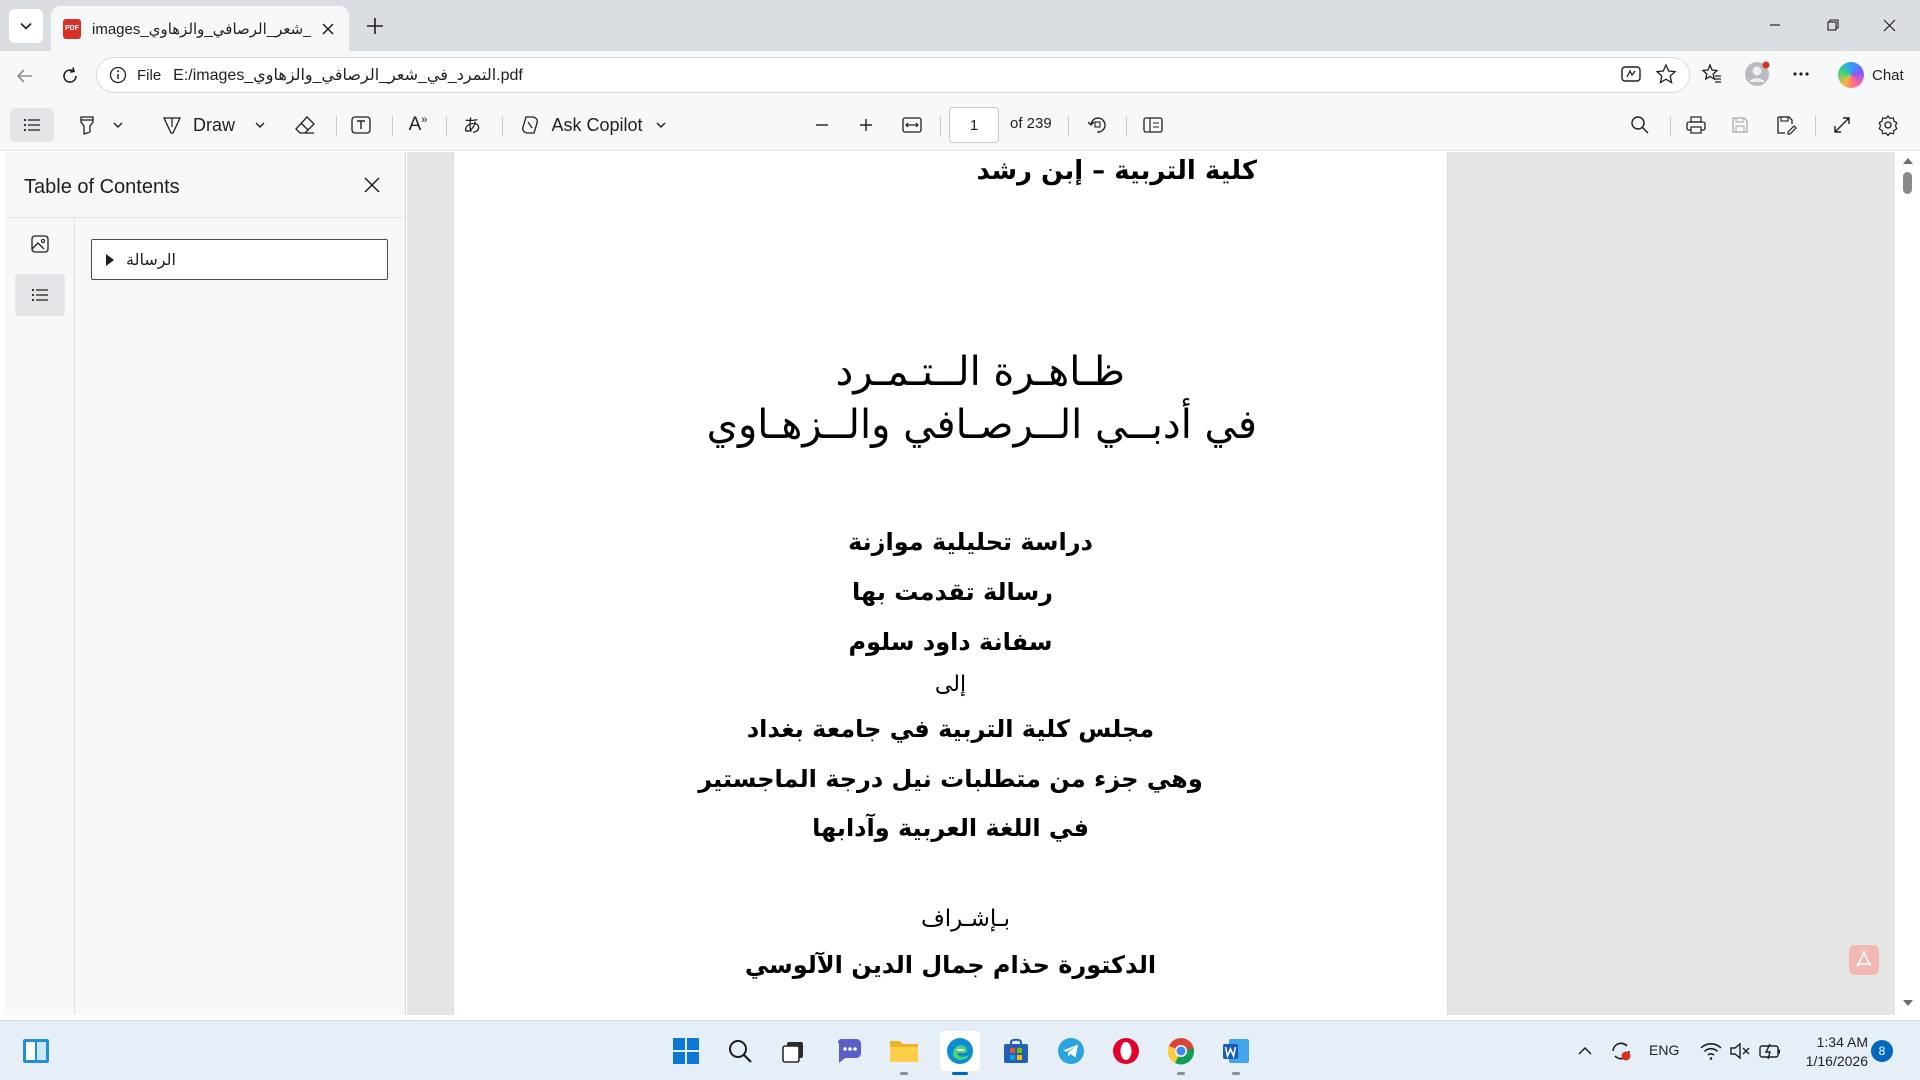  I want to click on restore-icon, so click(1833, 25).